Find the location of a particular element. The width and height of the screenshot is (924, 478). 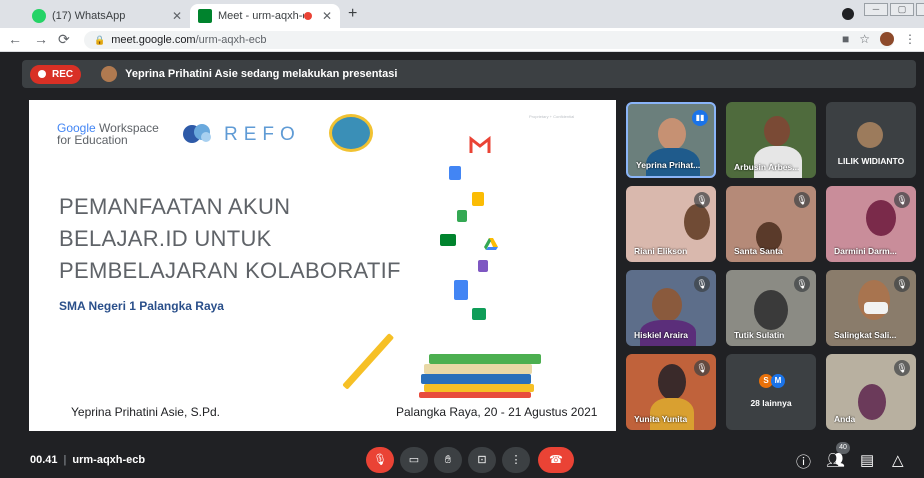

drive-icon is located at coordinates (491, 244).